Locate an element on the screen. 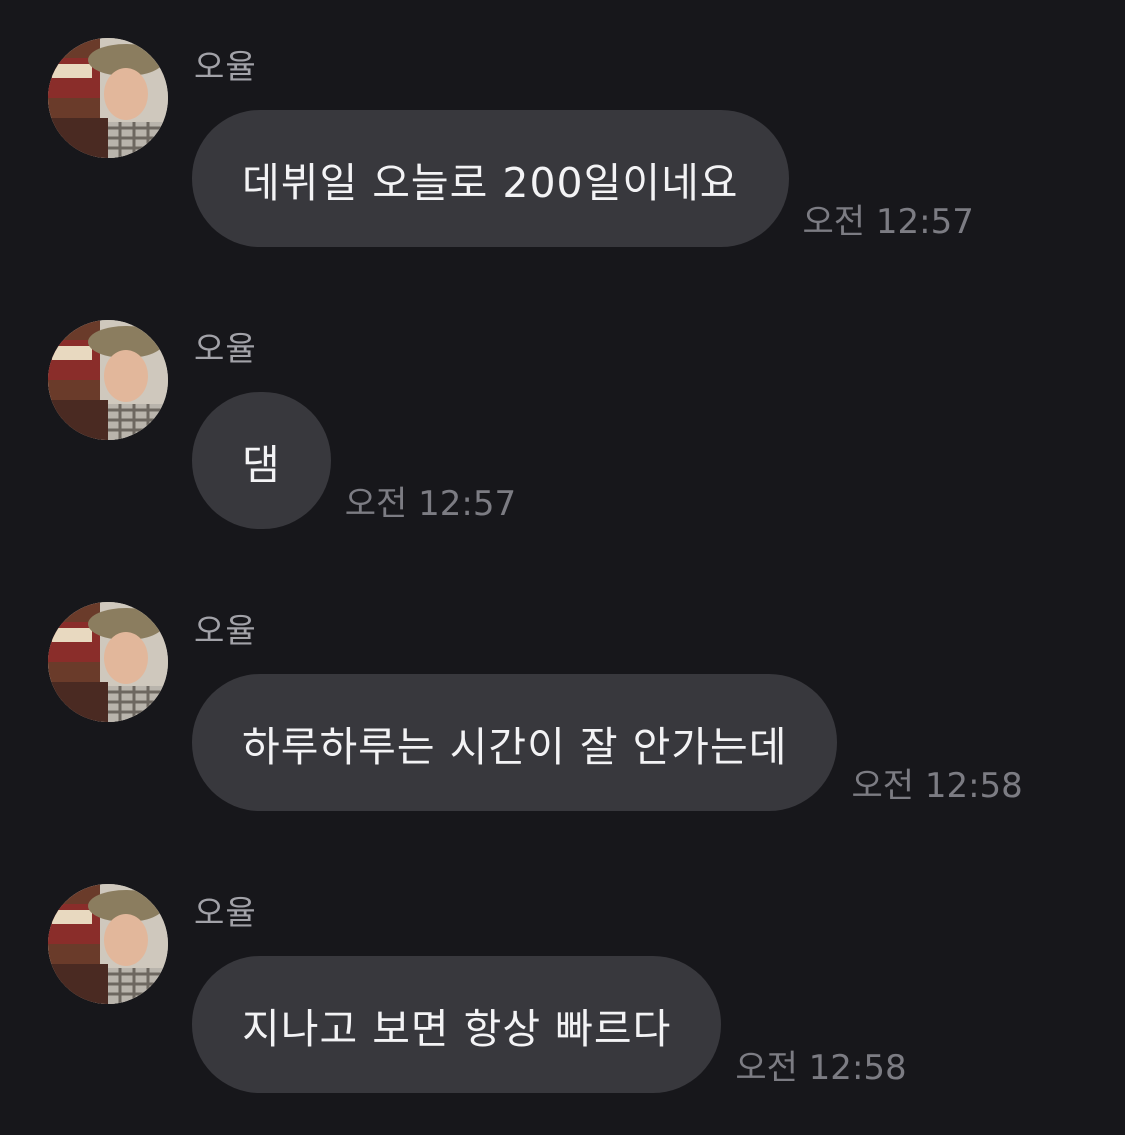  message-row: 하루하루는 시간이 잘 안가는데 오전 12:58 is located at coordinates (607, 742).